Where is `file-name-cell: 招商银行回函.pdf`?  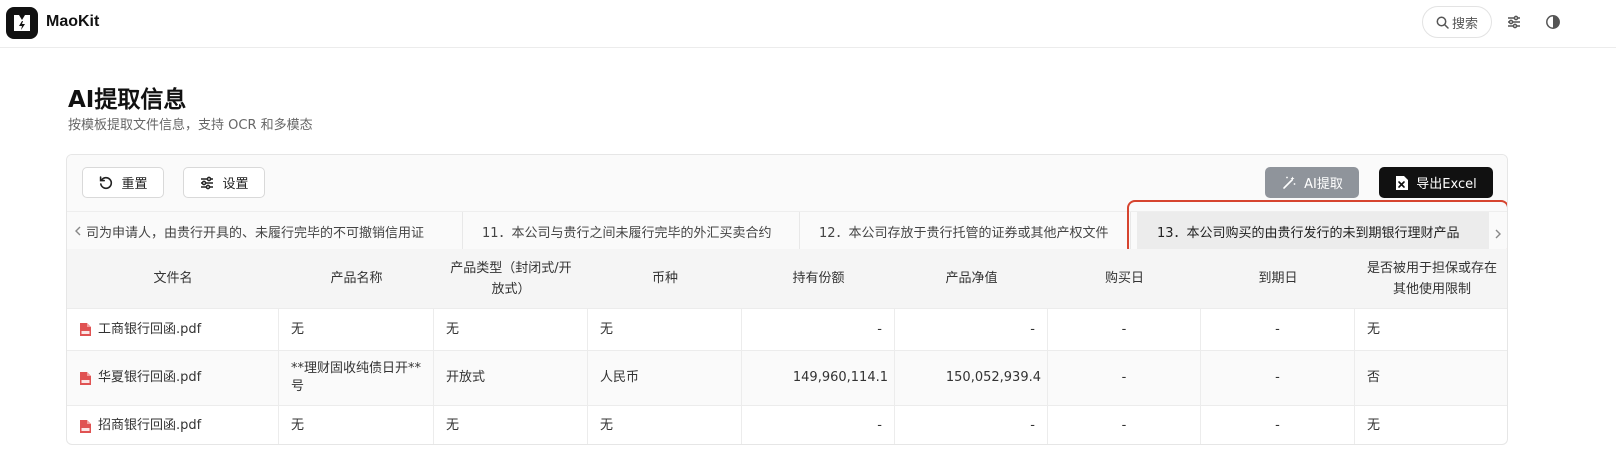
file-name-cell: 招商银行回函.pdf is located at coordinates (173, 425).